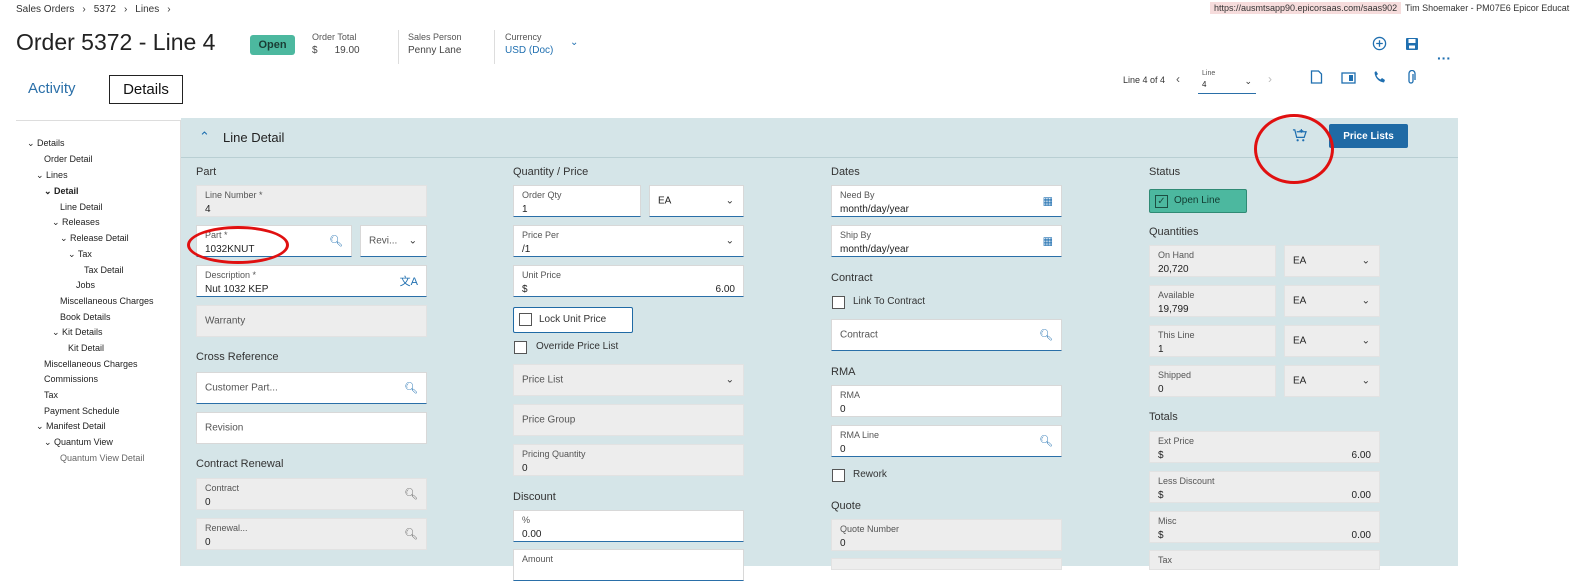 The height and width of the screenshot is (581, 1575). I want to click on add-icon, so click(1379, 46).